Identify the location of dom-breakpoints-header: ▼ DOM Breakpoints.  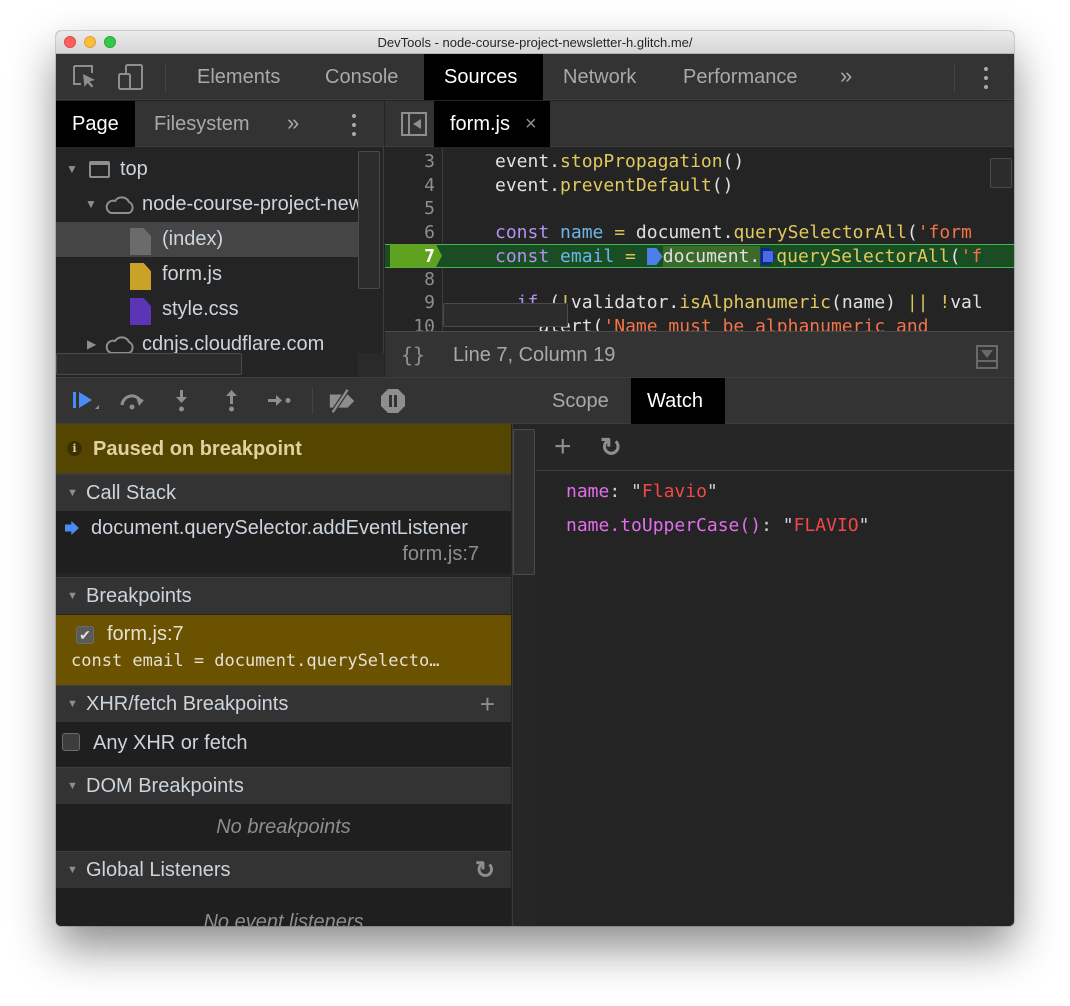
(283, 785).